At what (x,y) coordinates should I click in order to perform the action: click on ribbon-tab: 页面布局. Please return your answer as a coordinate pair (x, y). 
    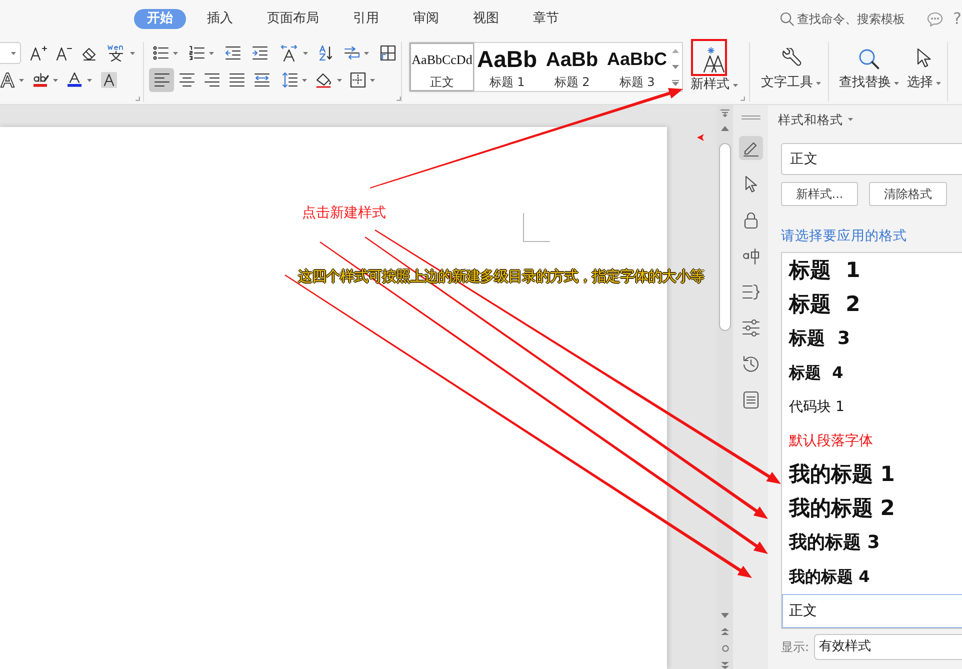
    Looking at the image, I should click on (293, 19).